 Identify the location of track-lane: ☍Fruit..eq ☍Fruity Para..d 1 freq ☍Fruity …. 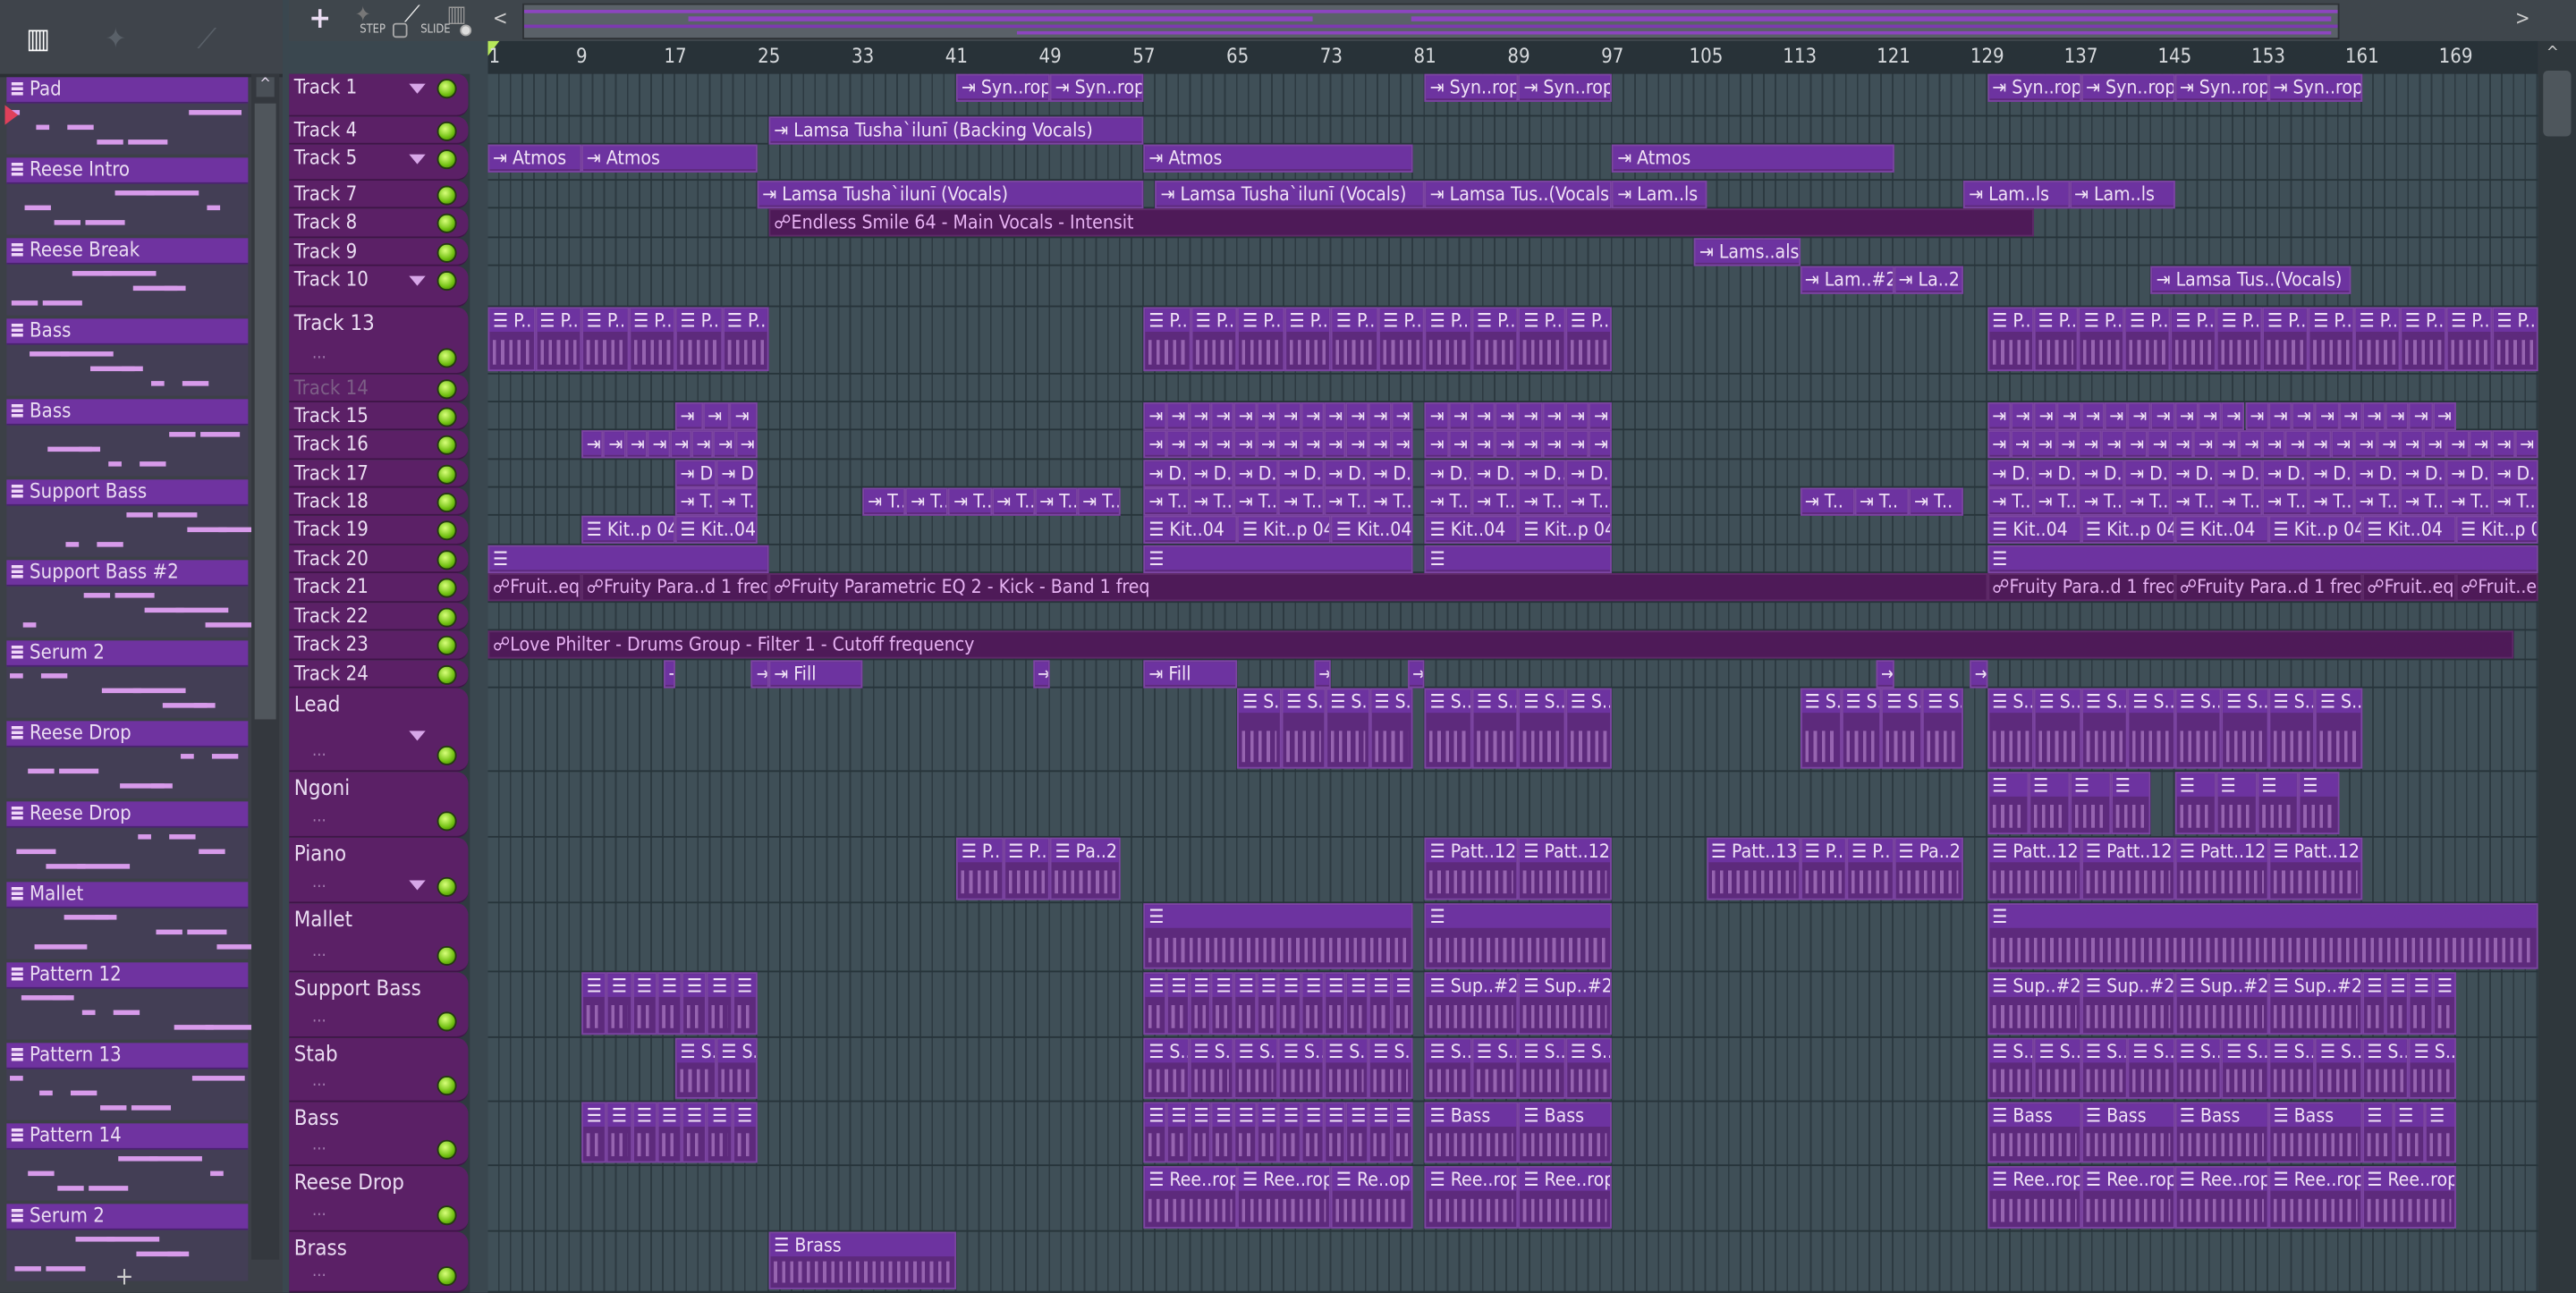
(1512, 589).